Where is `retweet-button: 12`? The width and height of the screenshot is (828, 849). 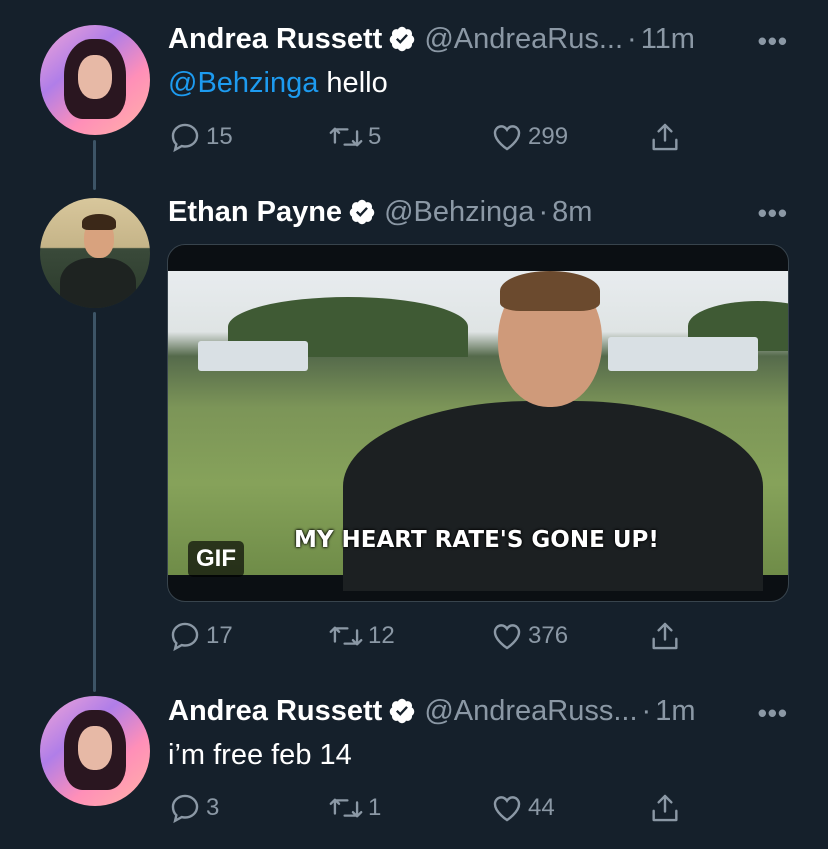 retweet-button: 12 is located at coordinates (361, 636).